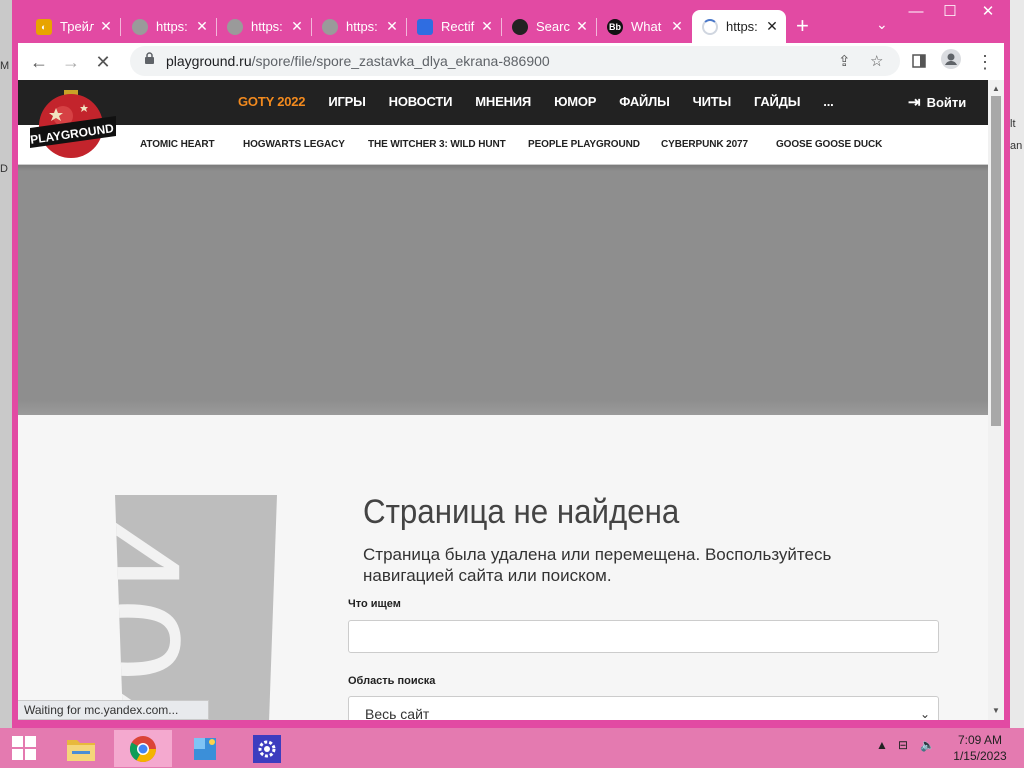 This screenshot has width=1024, height=768. I want to click on page-scrollbar: ▲ ▼, so click(996, 400).